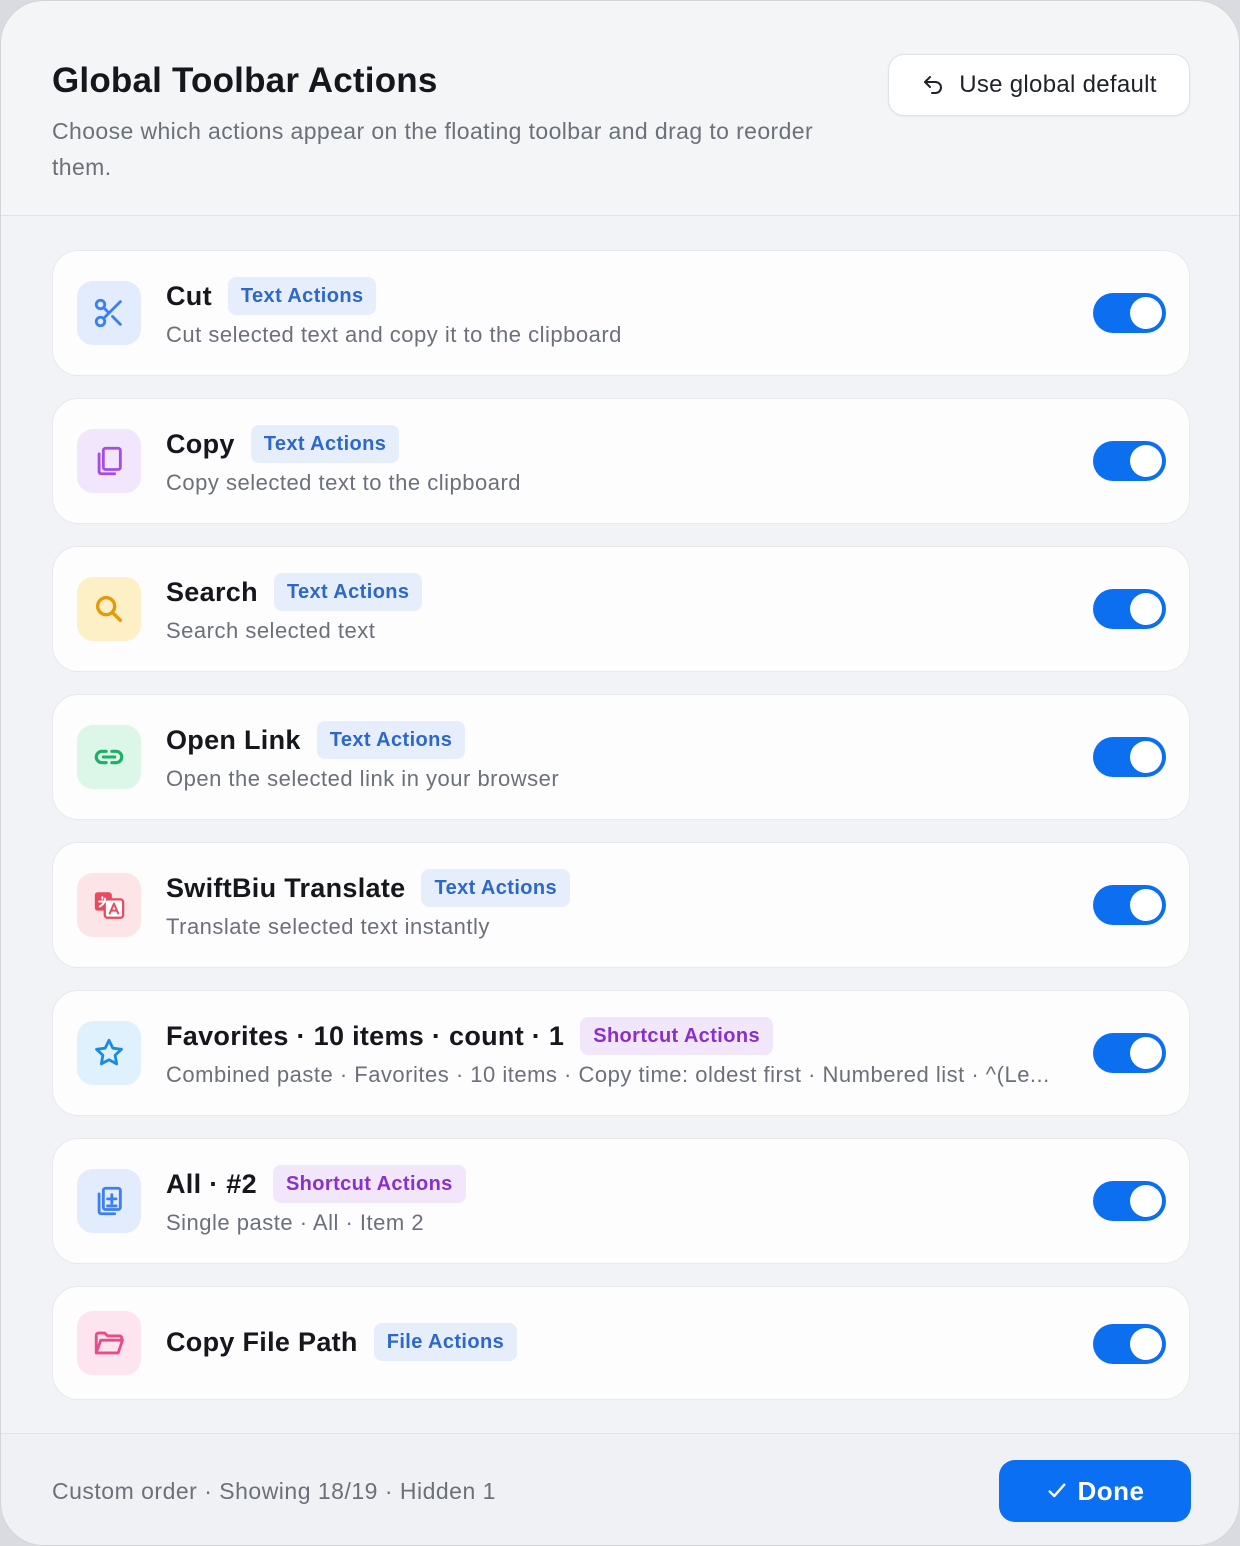 The image size is (1240, 1546). I want to click on search-icon, so click(109, 609).